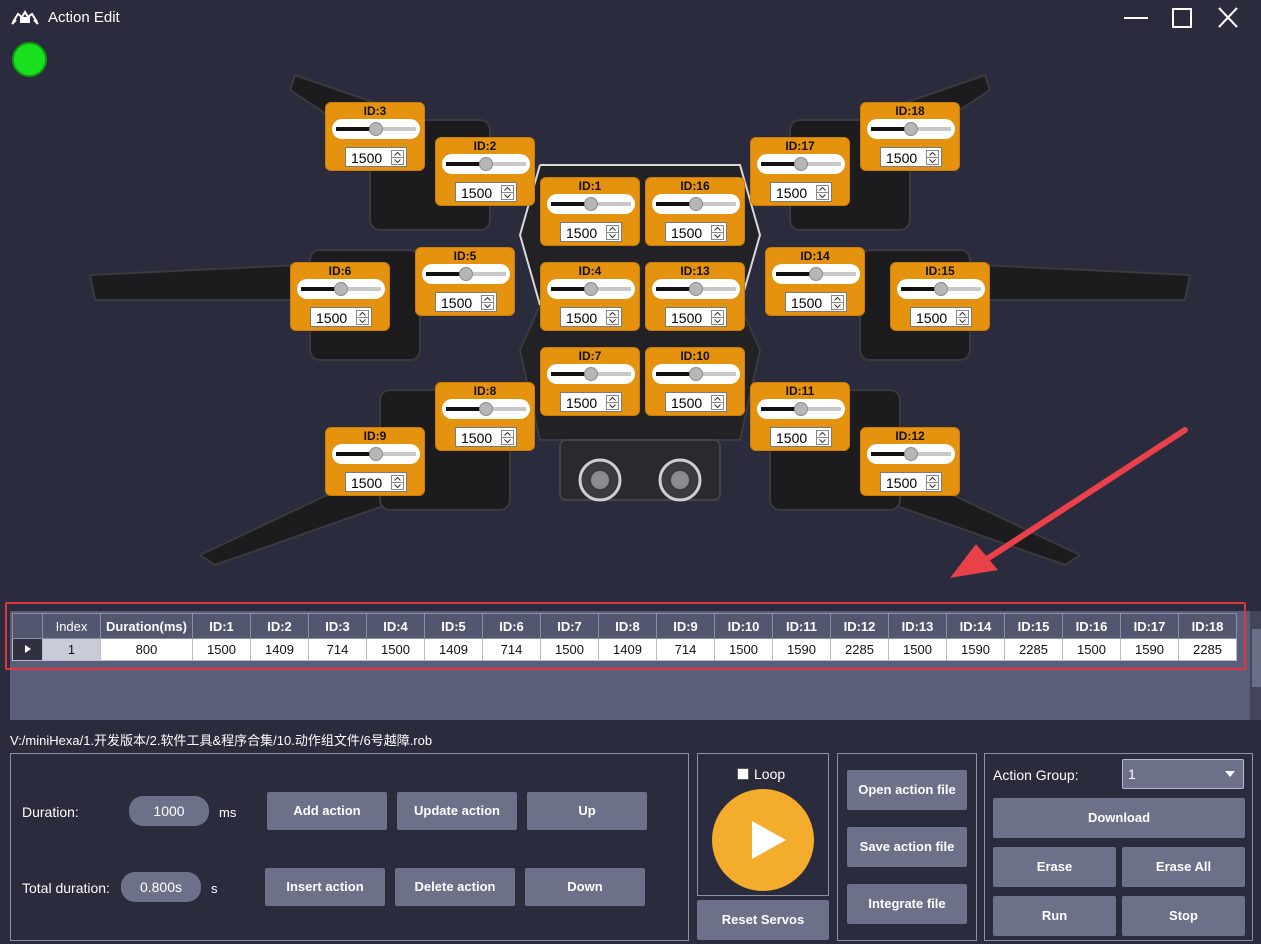 The image size is (1261, 944). I want to click on table-scrollbar-thumb, so click(1256, 658).